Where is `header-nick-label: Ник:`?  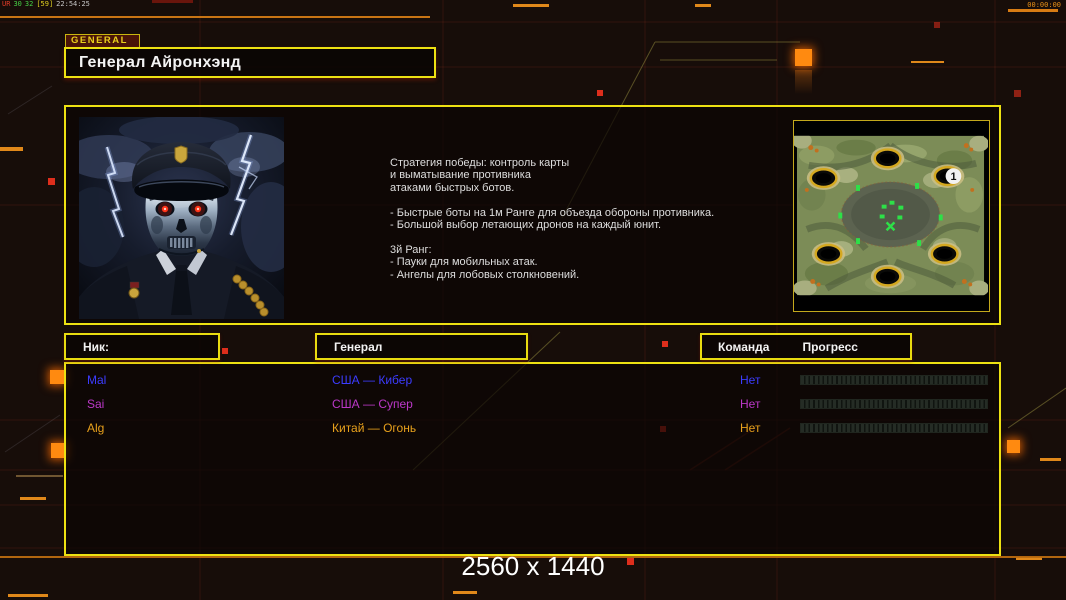
header-nick-label: Ник: is located at coordinates (96, 346).